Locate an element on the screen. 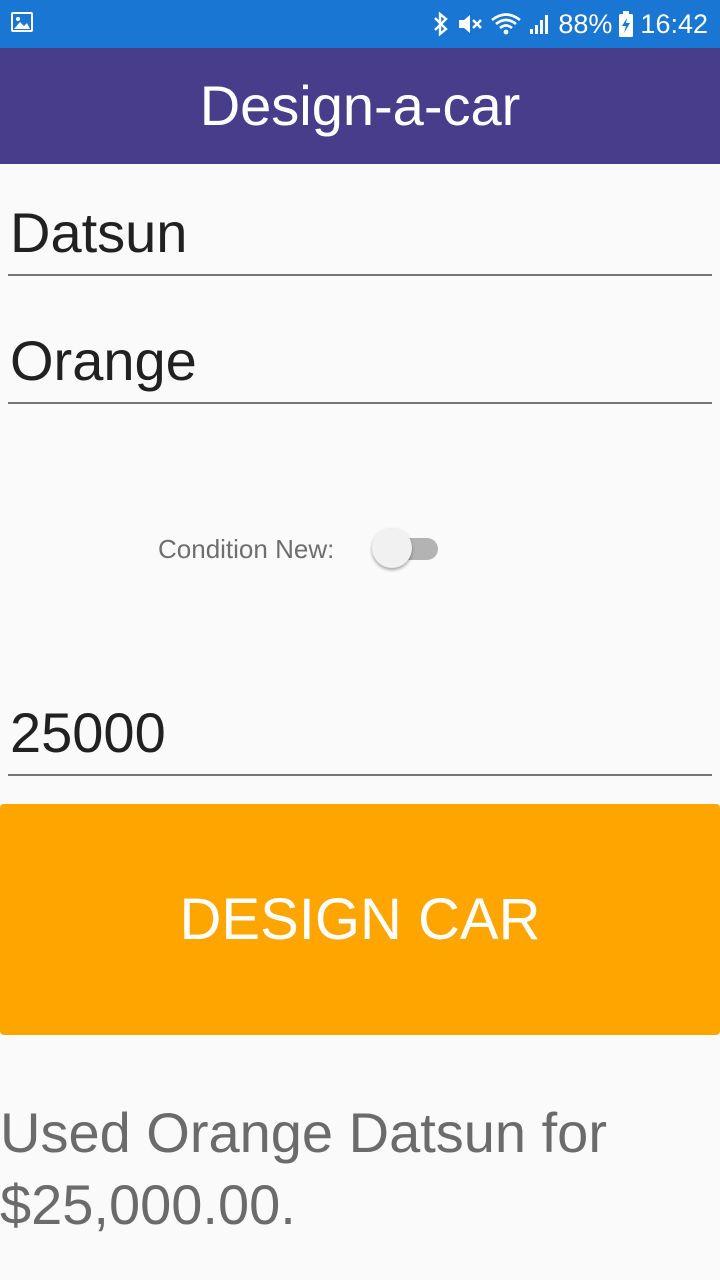 The width and height of the screenshot is (720, 1280). condition-label: Condition New: is located at coordinates (246, 549).